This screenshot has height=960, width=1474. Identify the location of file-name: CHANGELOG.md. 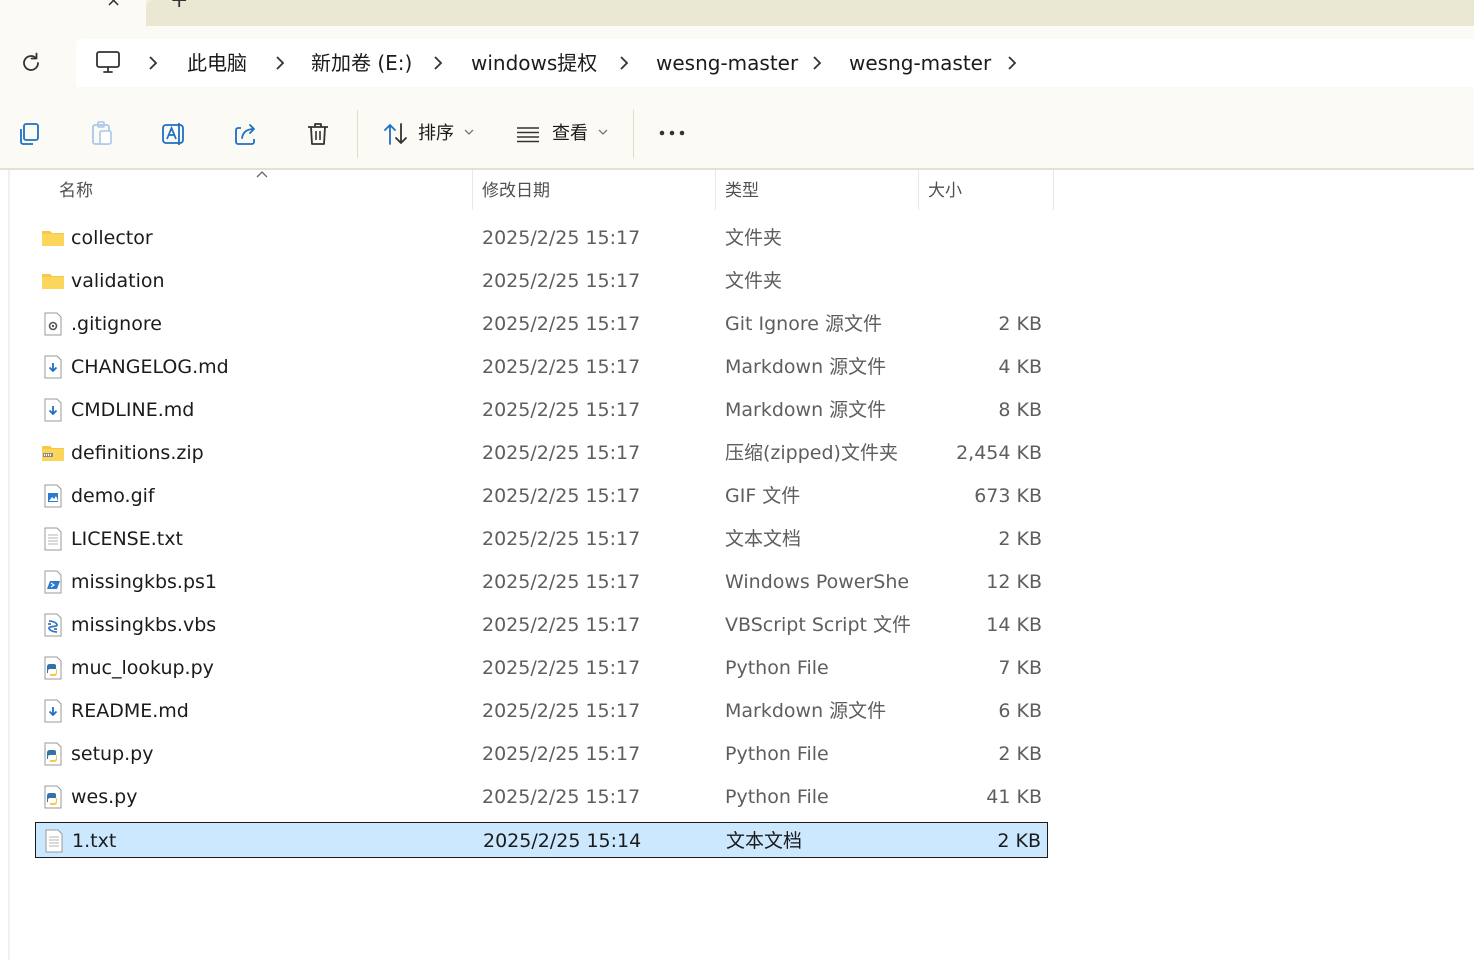
(150, 367).